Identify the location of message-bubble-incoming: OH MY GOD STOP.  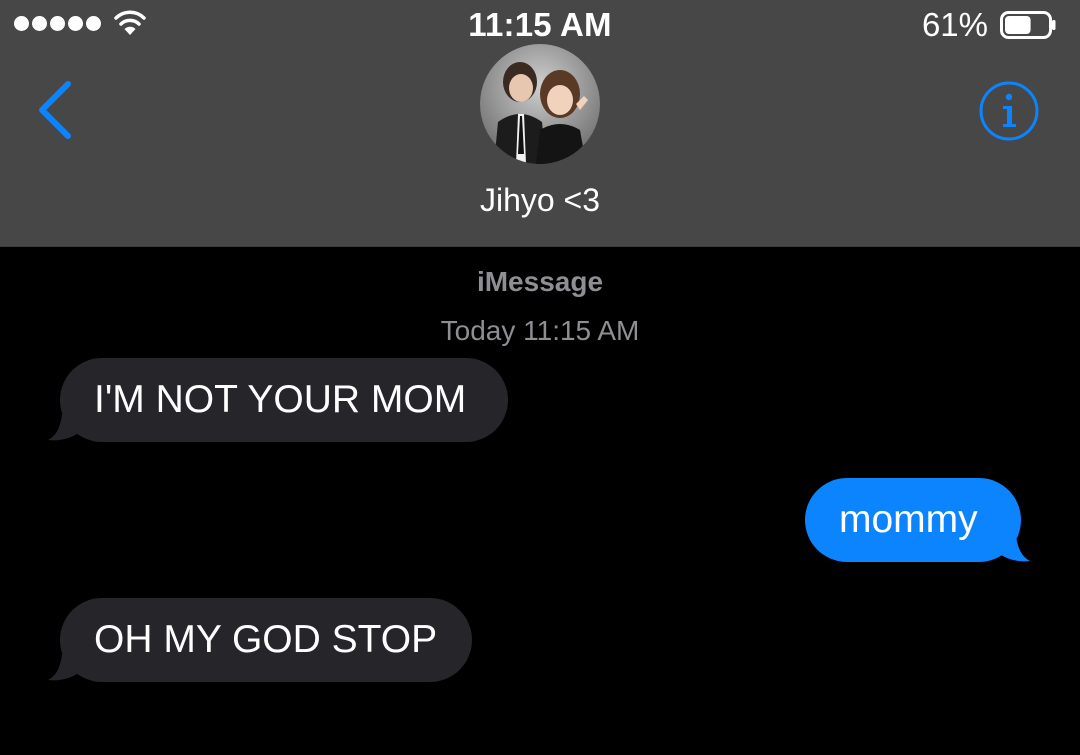
(266, 640).